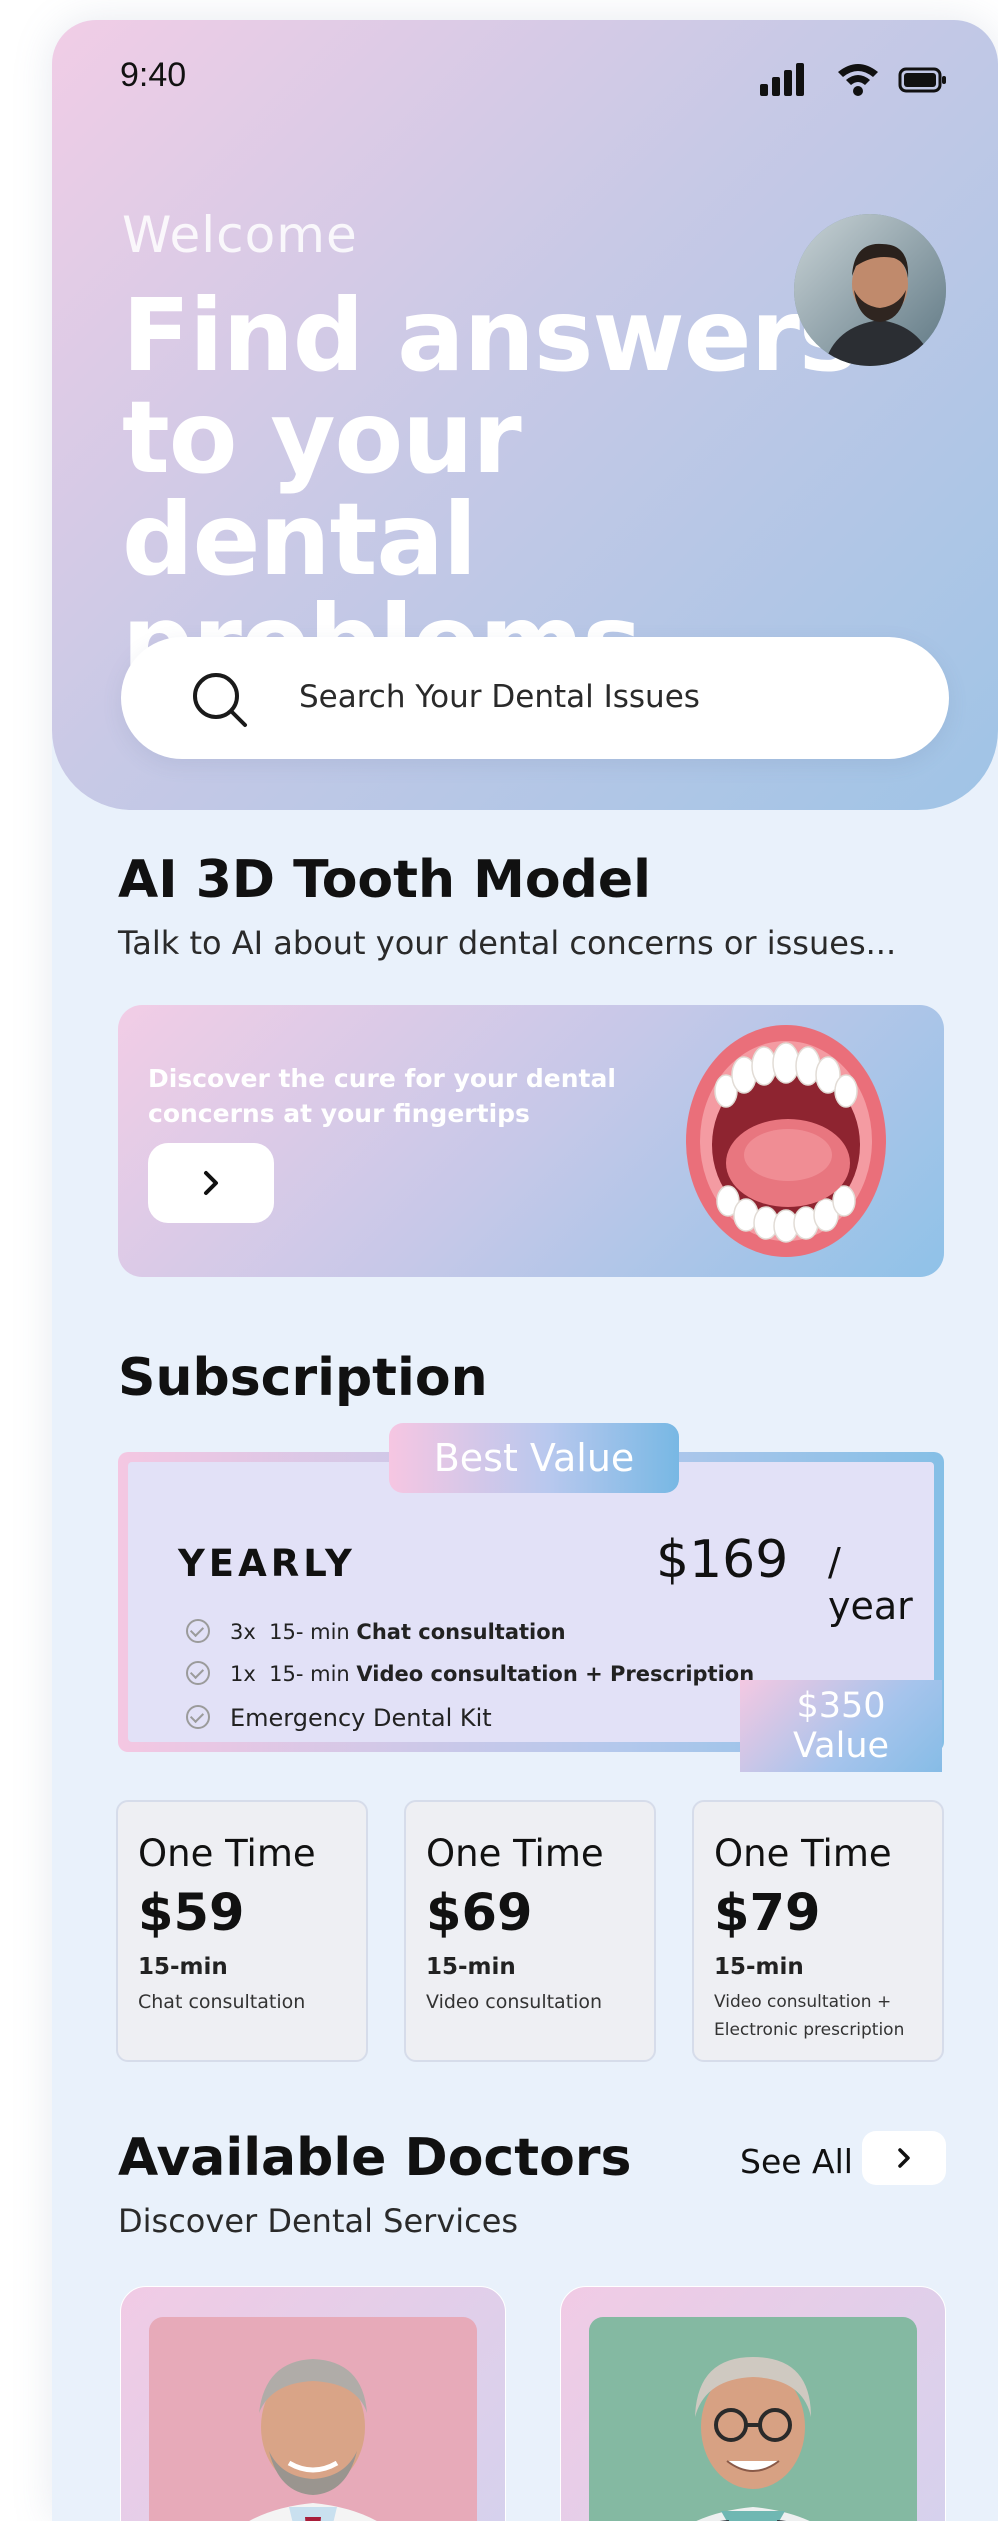 This screenshot has width=998, height=2521. Describe the element at coordinates (339, 1718) in the screenshot. I see `plan-feature: Emergency Dental Kit` at that location.